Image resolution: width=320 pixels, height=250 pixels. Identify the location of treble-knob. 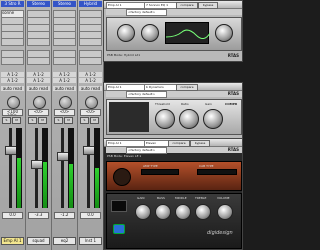
(203, 212).